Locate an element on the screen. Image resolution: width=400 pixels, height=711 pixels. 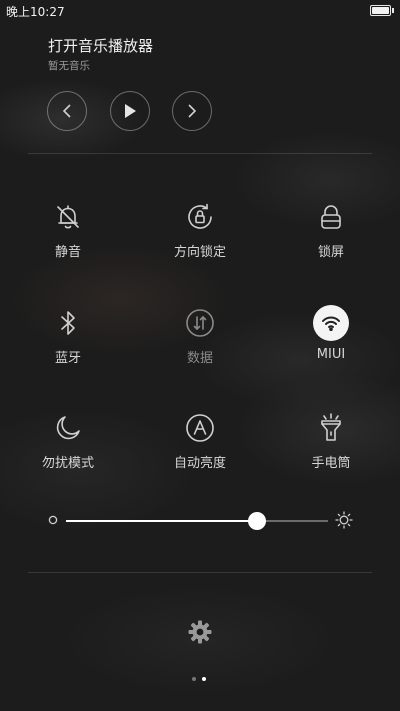
bell-off-icon is located at coordinates (68, 217).